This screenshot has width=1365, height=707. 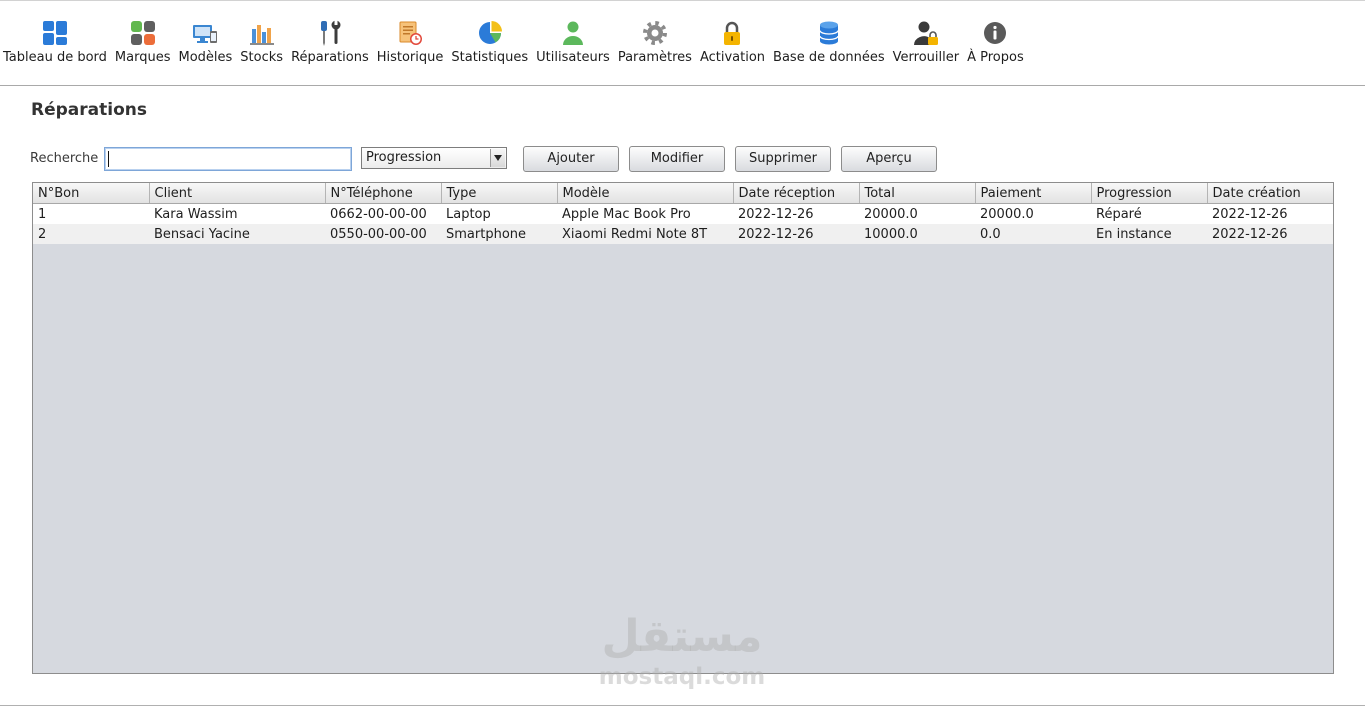 What do you see at coordinates (383, 234) in the screenshot?
I see `table-cell: 0550-00-00-00` at bounding box center [383, 234].